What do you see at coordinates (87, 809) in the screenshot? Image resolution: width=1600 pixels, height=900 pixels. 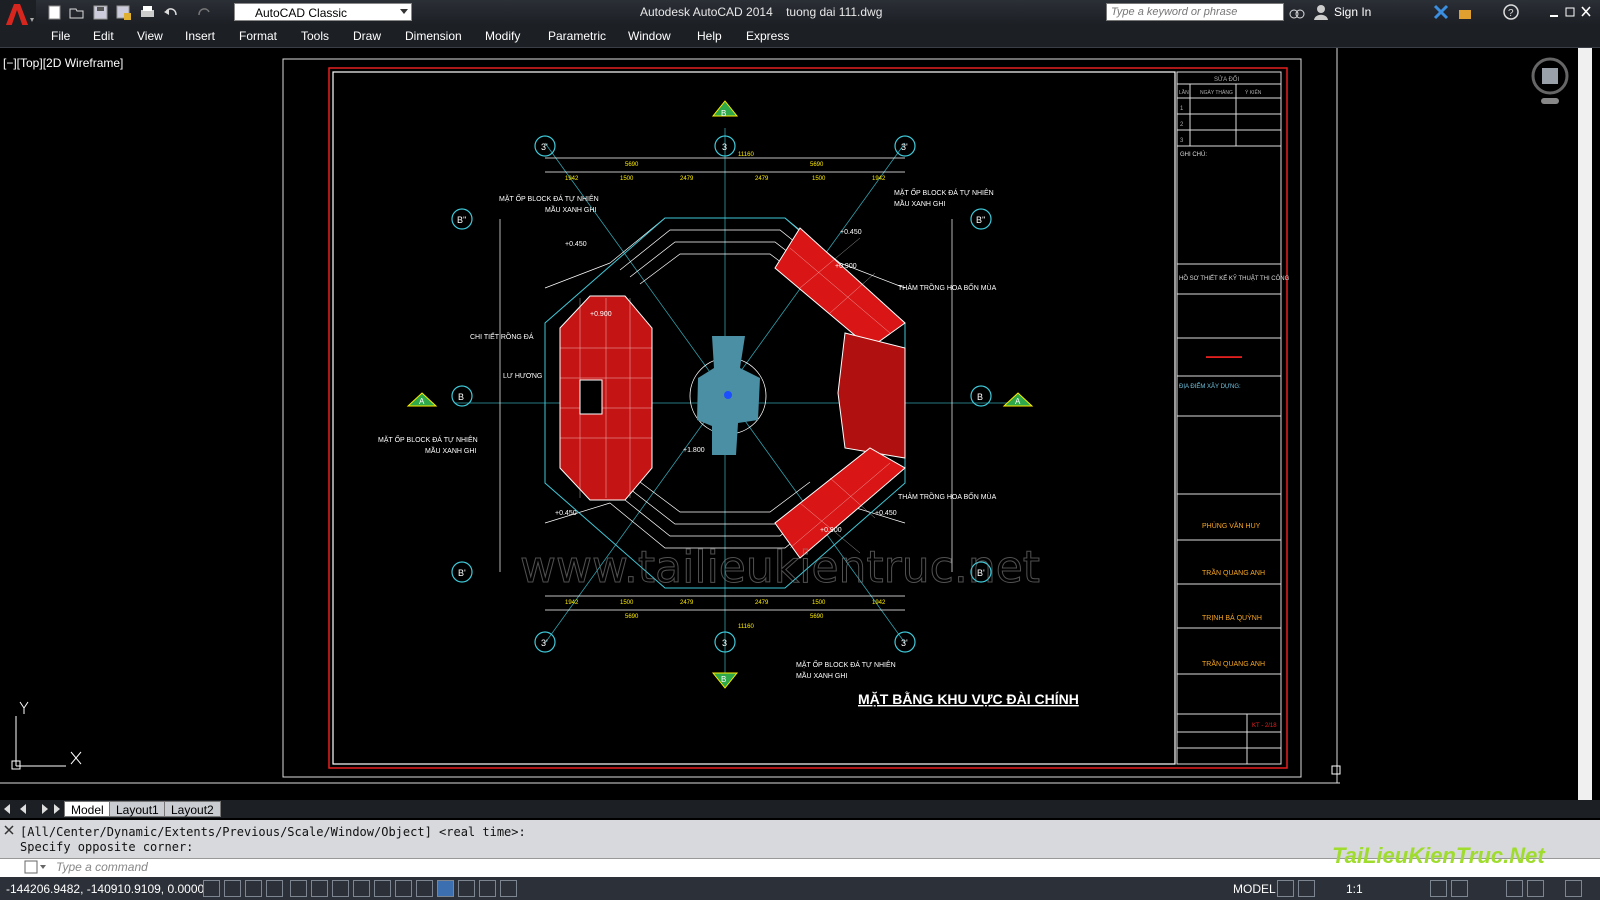 I see `tab-model: Model` at bounding box center [87, 809].